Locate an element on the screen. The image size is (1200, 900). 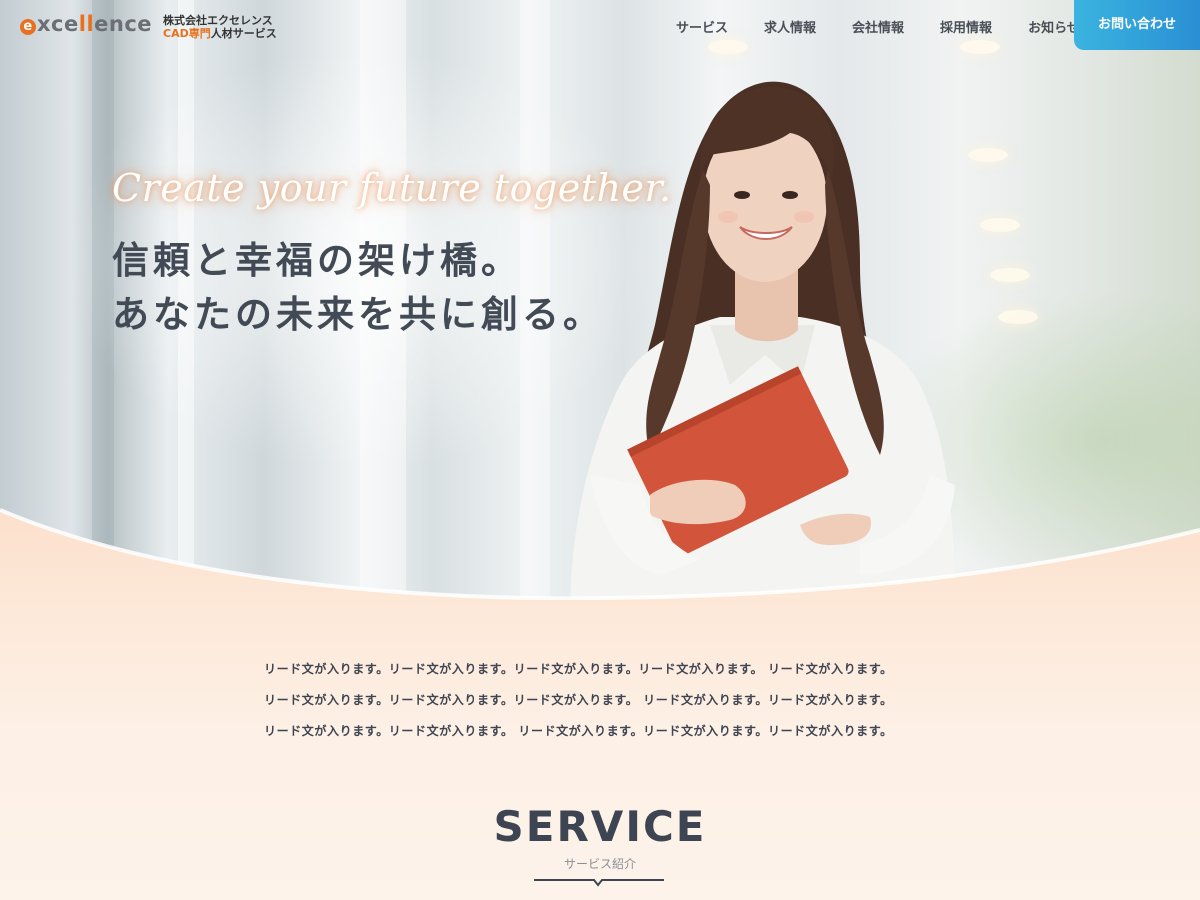
service-section-title: SERVICE is located at coordinates (600, 826).